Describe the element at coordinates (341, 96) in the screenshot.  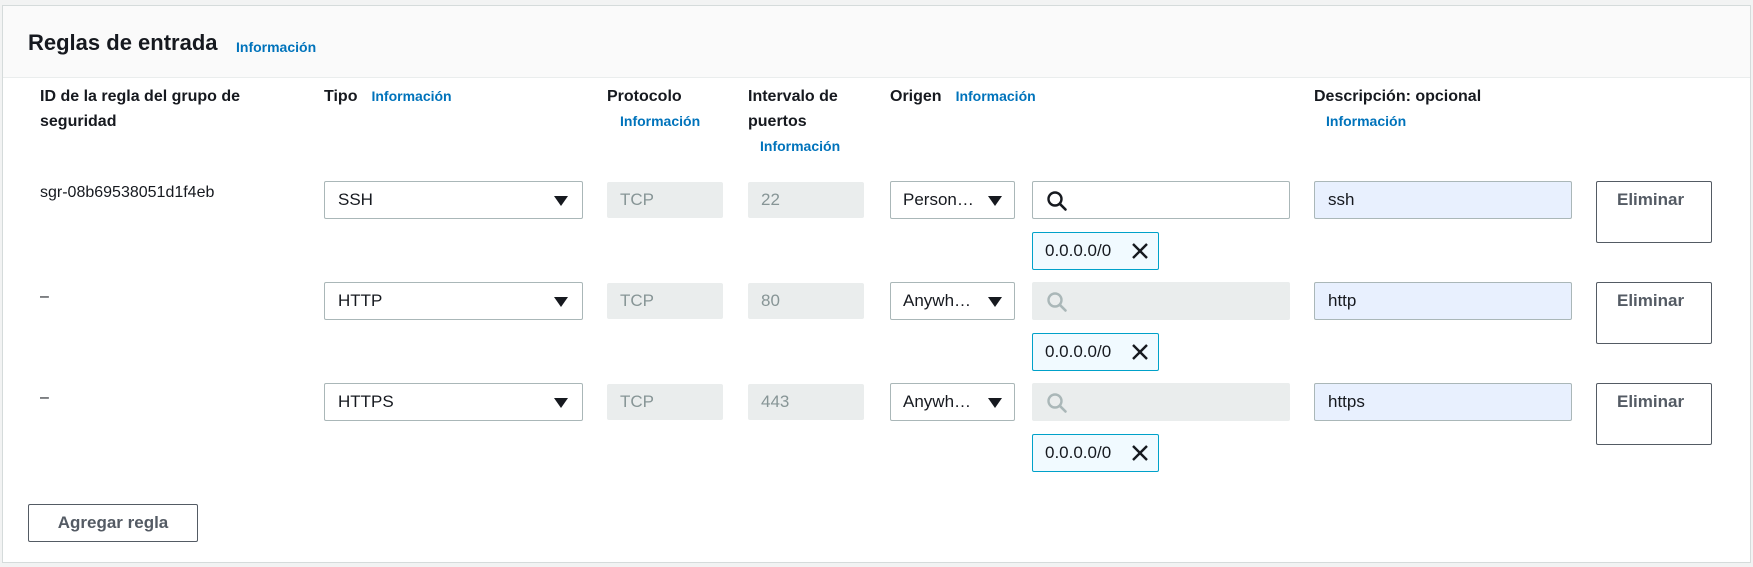
I see `col-header-type-label: Tipo` at that location.